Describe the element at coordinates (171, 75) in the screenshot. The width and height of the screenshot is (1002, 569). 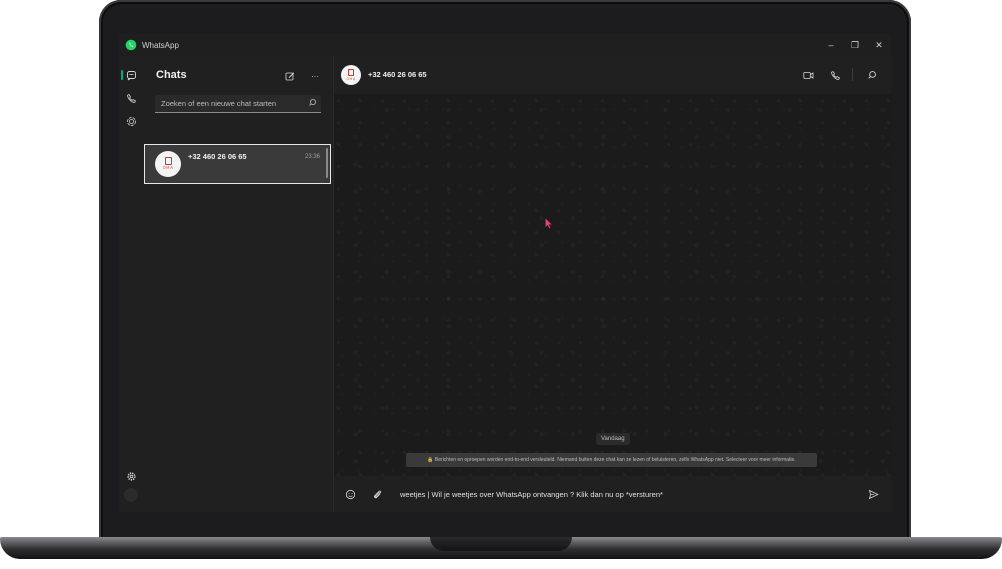
I see `chats-heading: Chats` at that location.